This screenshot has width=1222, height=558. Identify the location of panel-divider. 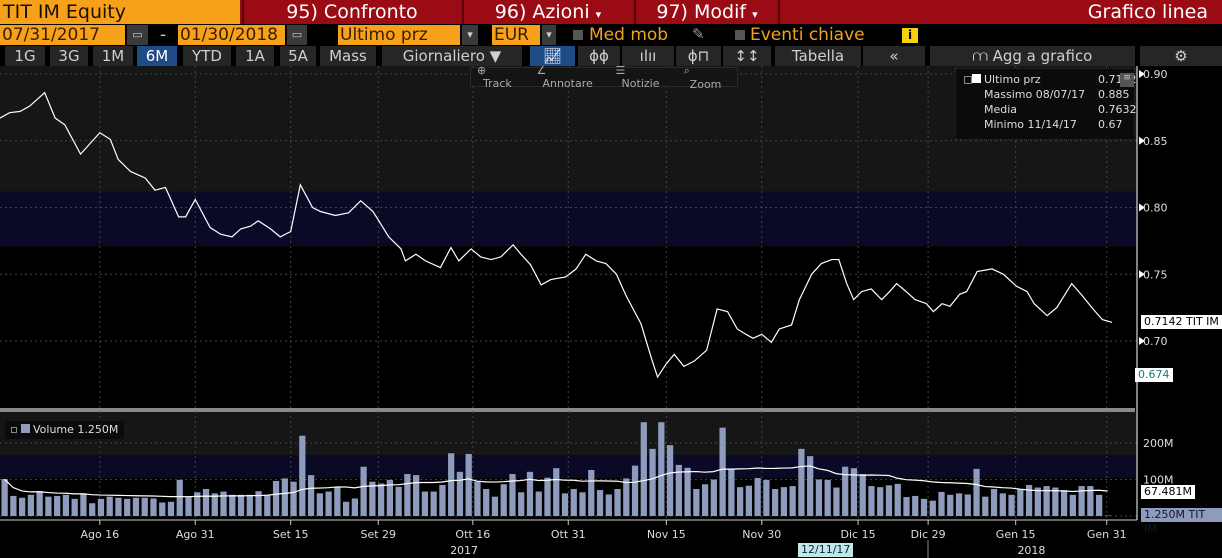
(567, 410).